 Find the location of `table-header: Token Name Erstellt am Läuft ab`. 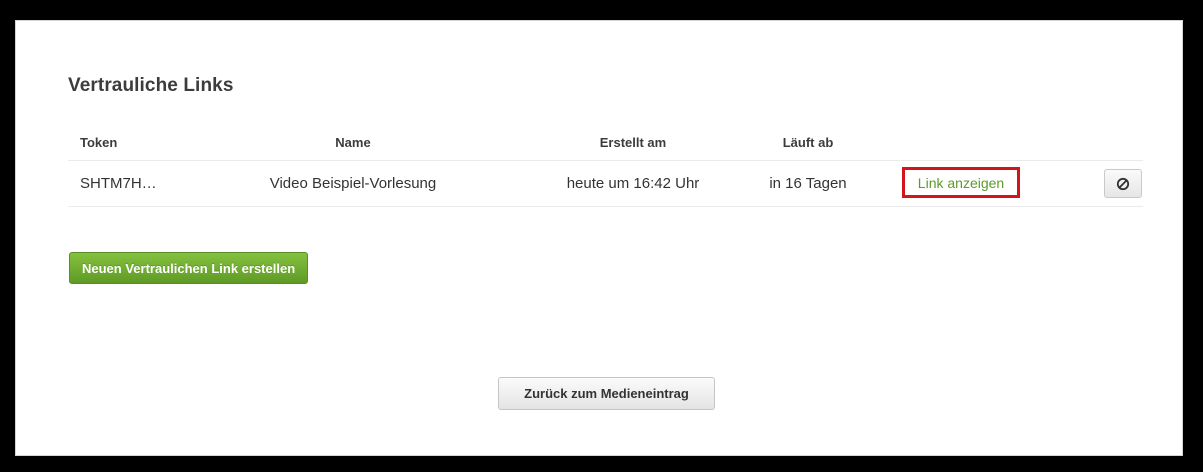

table-header: Token Name Erstellt am Läuft ab is located at coordinates (605, 143).